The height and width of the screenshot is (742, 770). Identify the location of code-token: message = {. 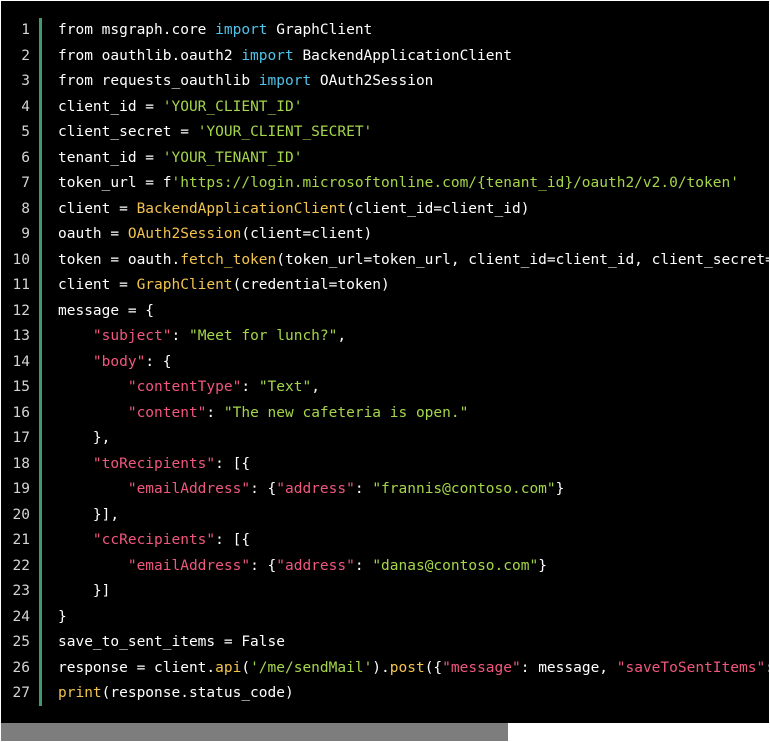
(106, 310).